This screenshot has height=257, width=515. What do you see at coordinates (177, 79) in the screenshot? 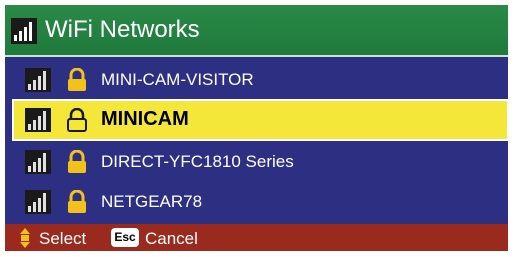
I see `network-name: MINI-CAM-VISITOR` at bounding box center [177, 79].